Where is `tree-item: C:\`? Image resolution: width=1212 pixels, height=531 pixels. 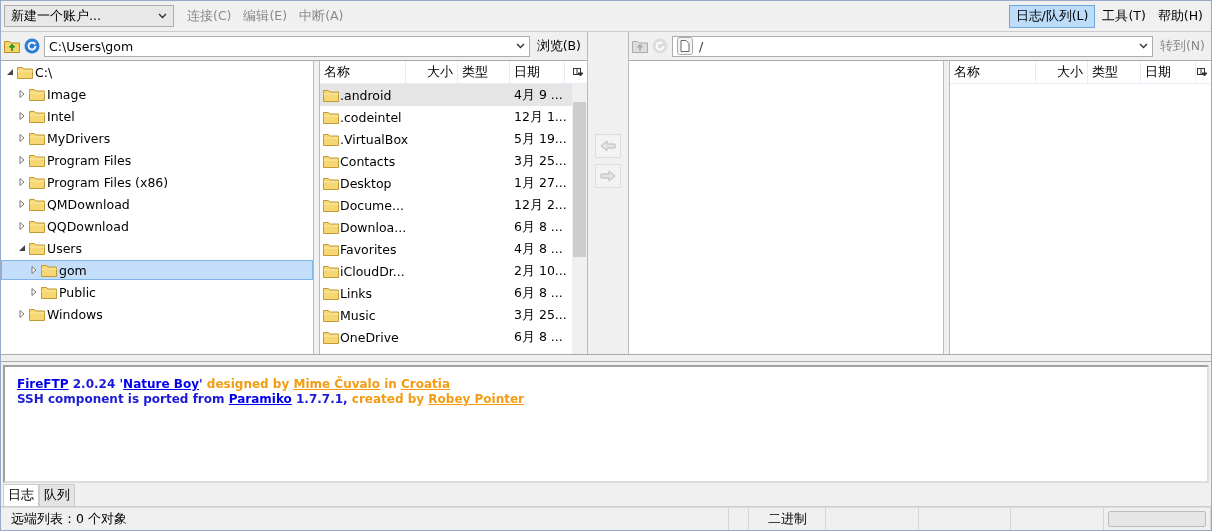 tree-item: C:\ is located at coordinates (157, 72).